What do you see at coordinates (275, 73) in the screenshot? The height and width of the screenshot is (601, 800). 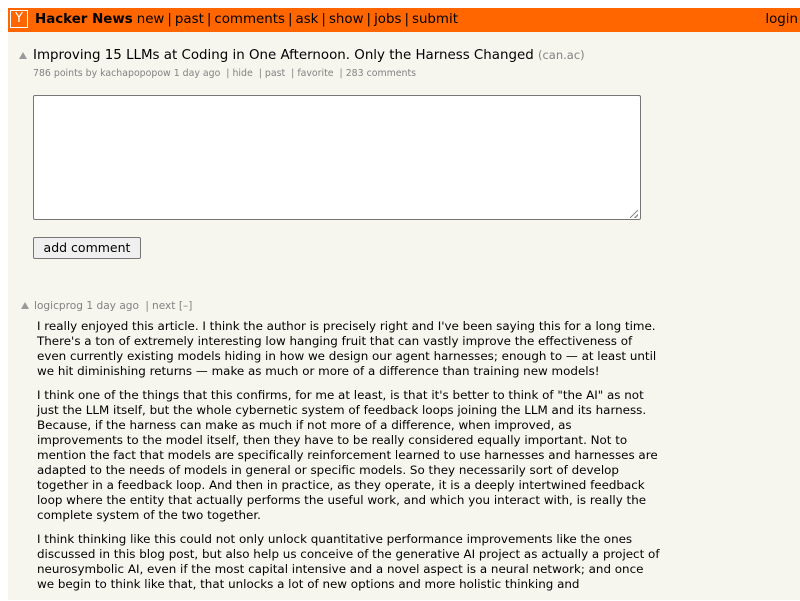 I see `past-link: past` at bounding box center [275, 73].